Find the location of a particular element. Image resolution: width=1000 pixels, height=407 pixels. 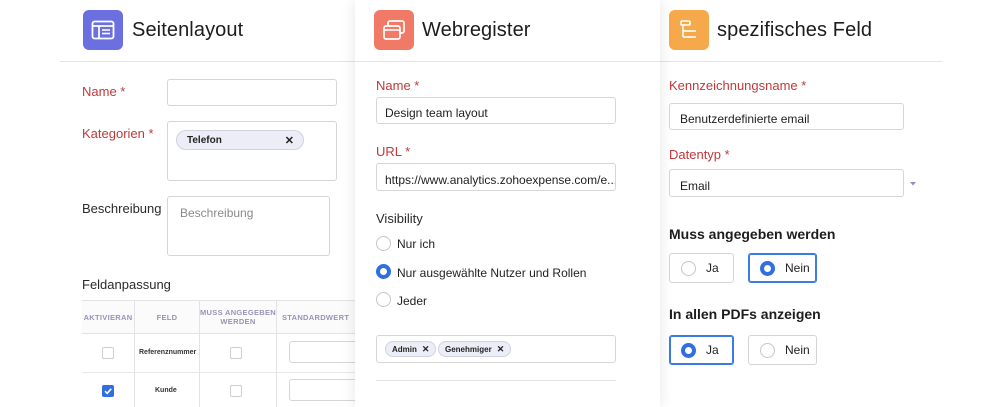

specific-field-title: spezifisches Feld is located at coordinates (795, 29).